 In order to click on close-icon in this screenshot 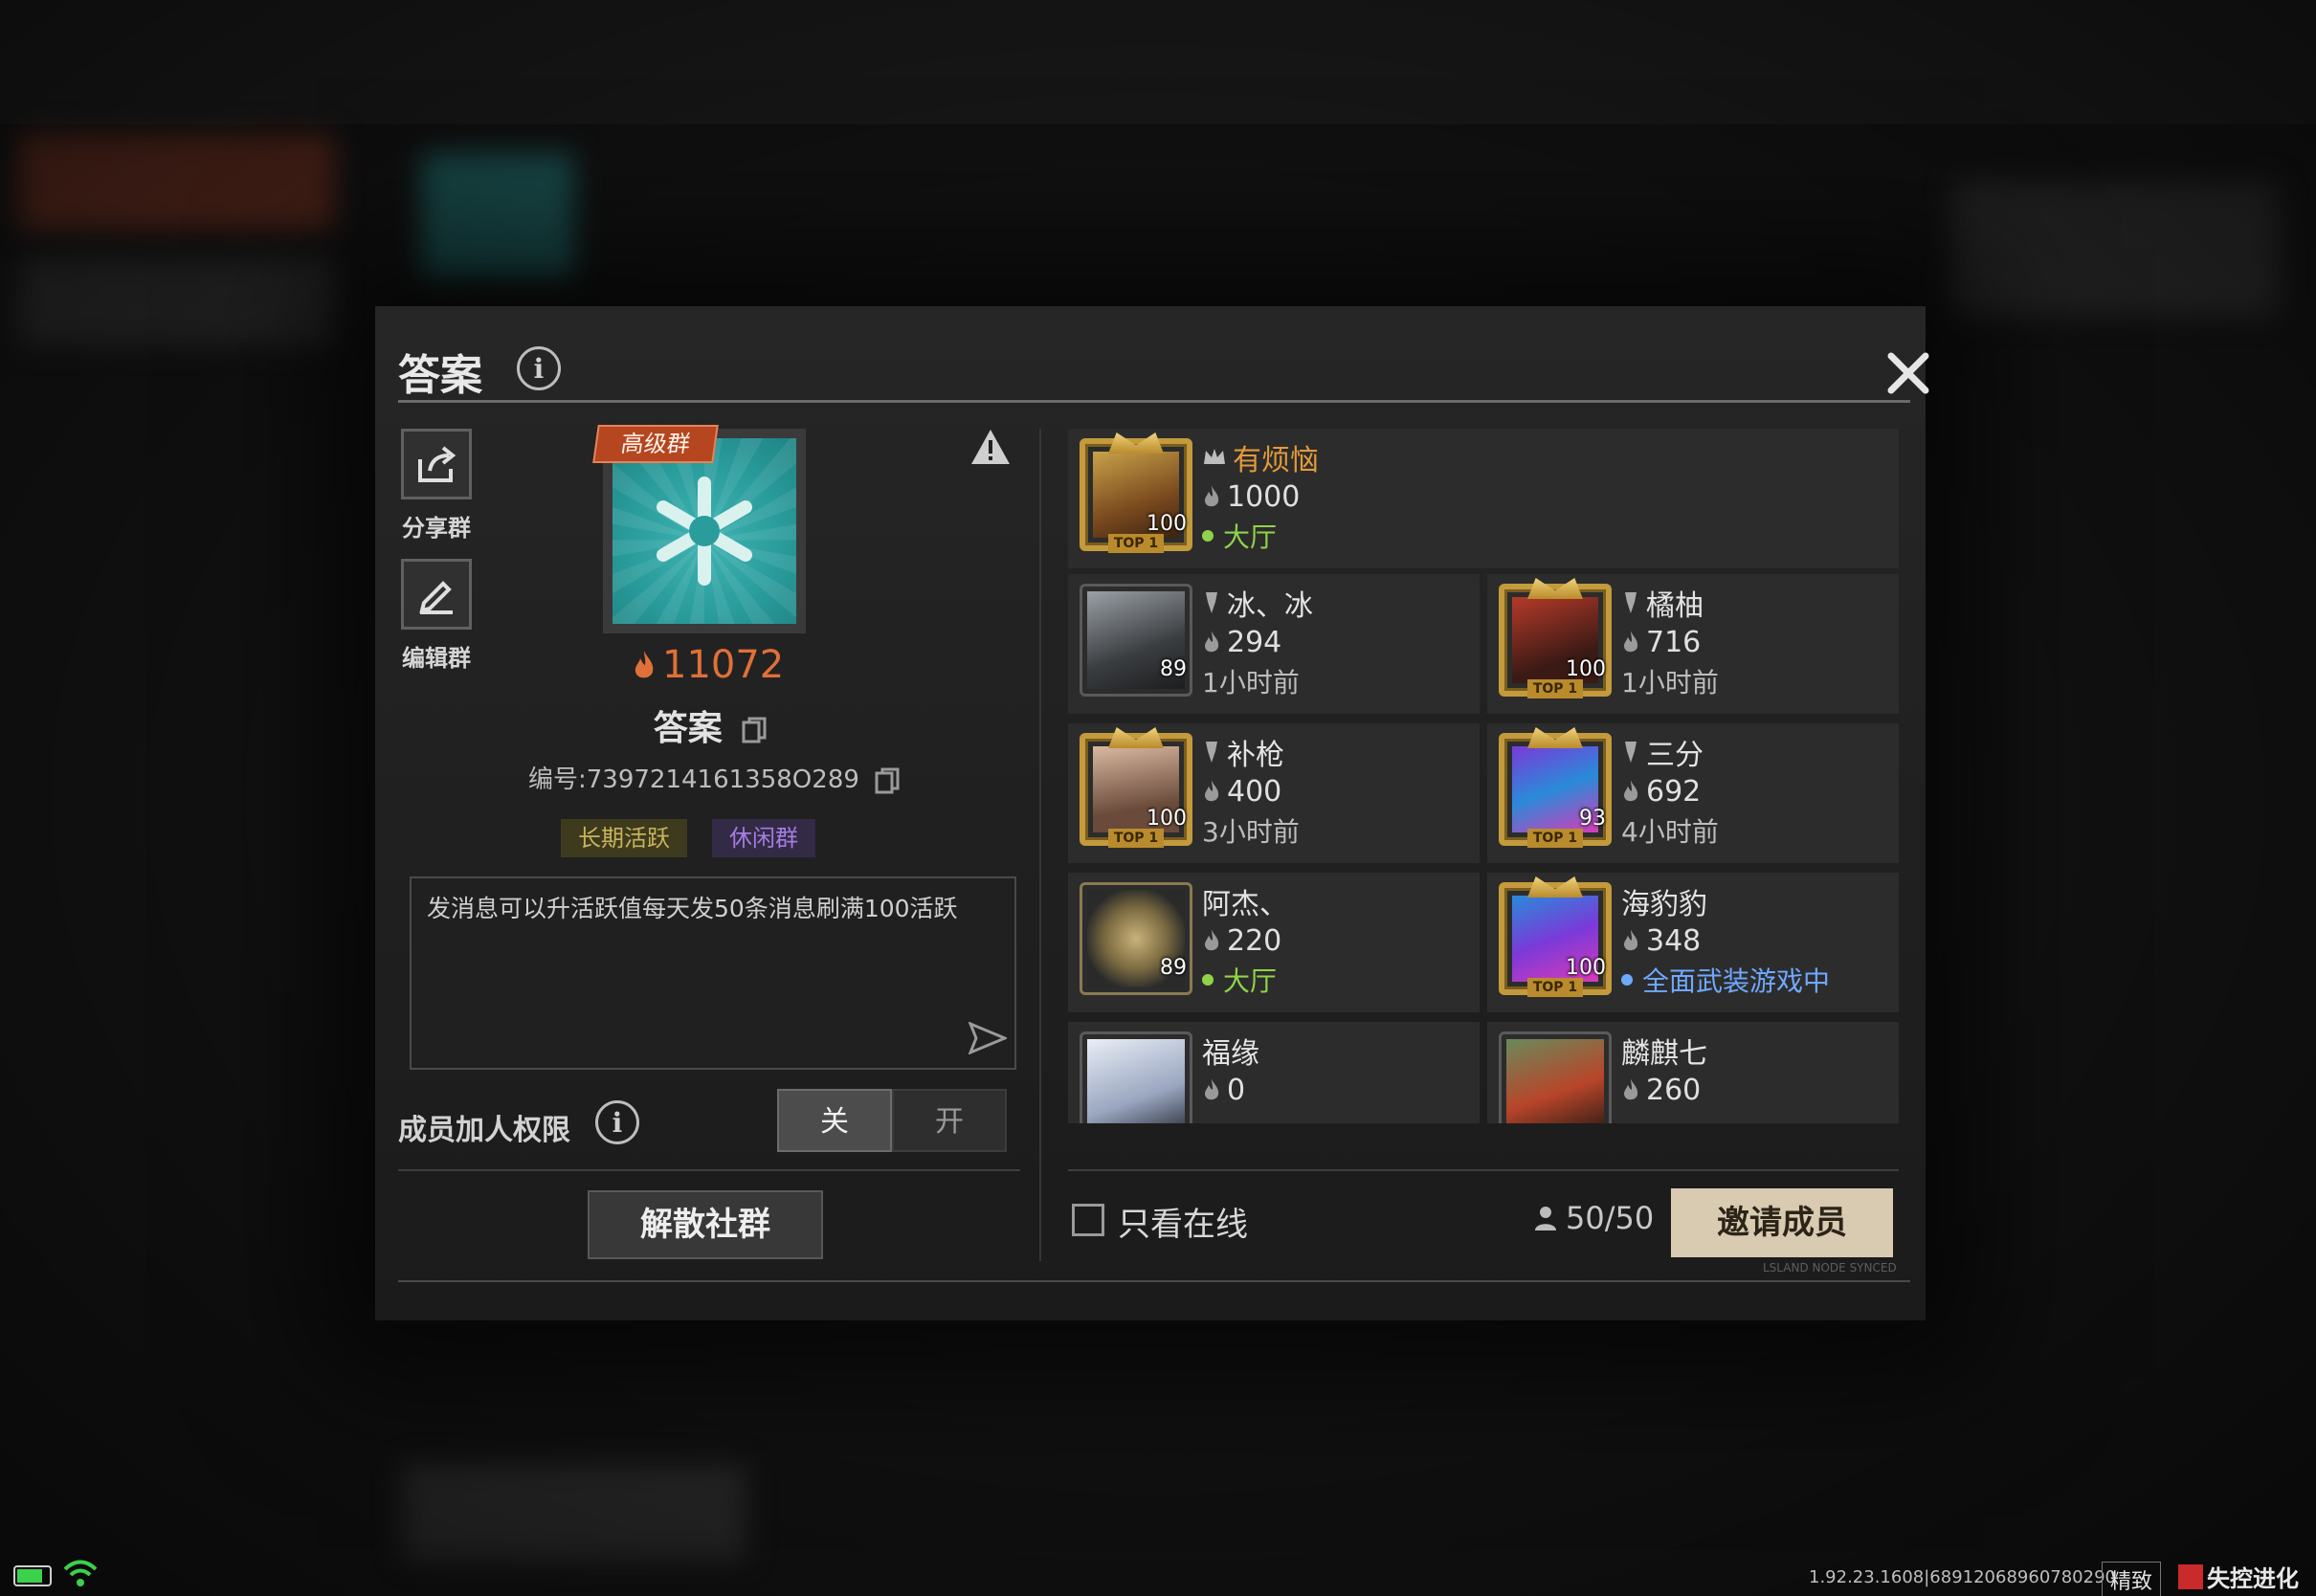, I will do `click(1908, 373)`.